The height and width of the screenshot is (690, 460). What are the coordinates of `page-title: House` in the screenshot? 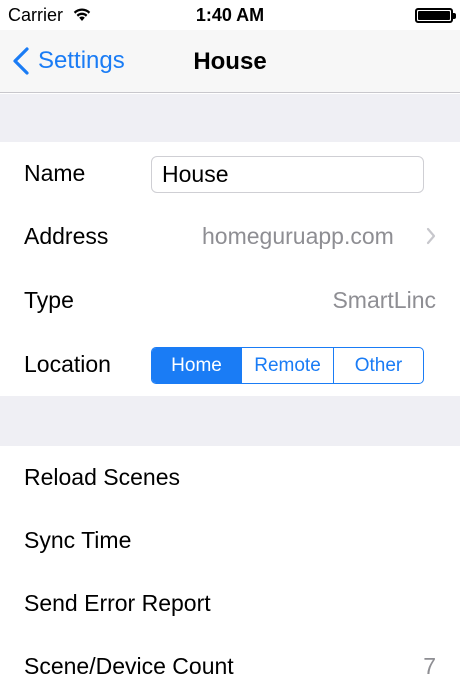 It's located at (230, 61).